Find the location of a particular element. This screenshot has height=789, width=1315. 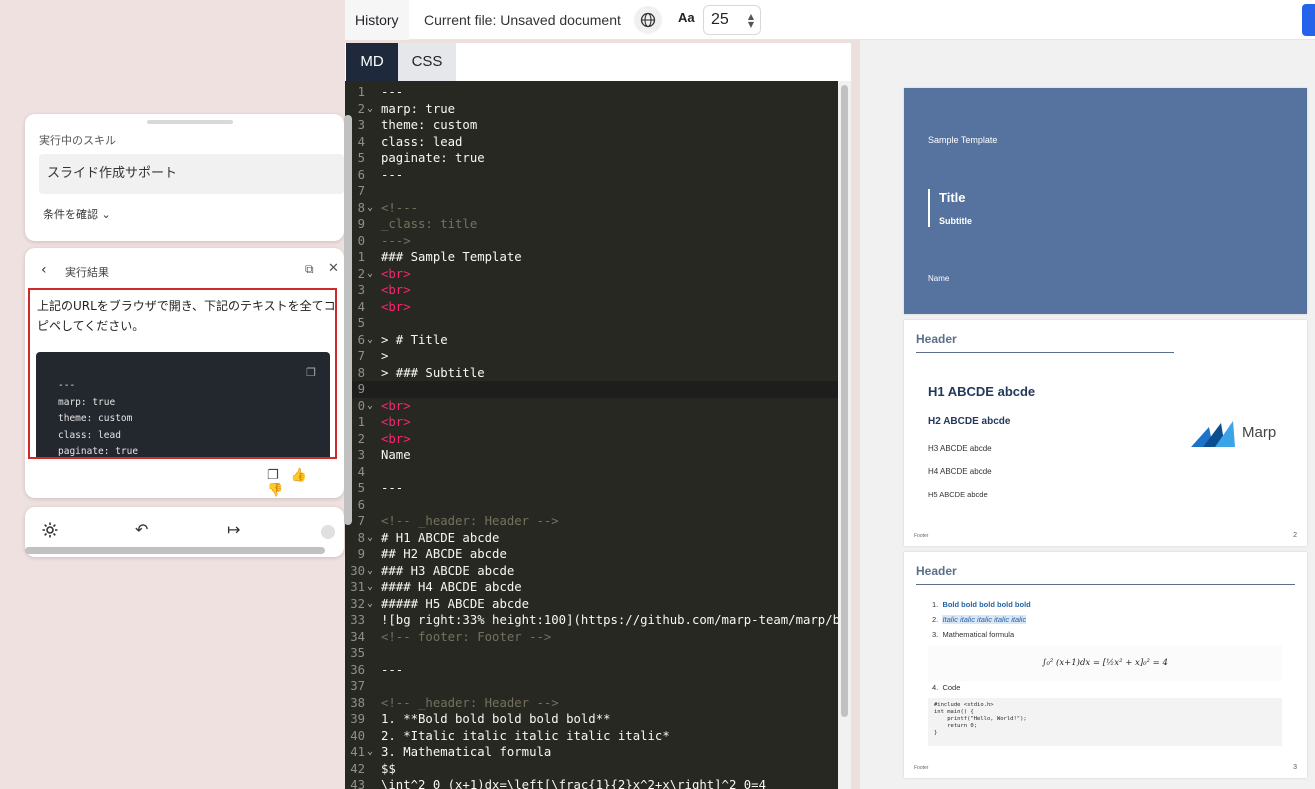

tab-css: CSS is located at coordinates (427, 62).